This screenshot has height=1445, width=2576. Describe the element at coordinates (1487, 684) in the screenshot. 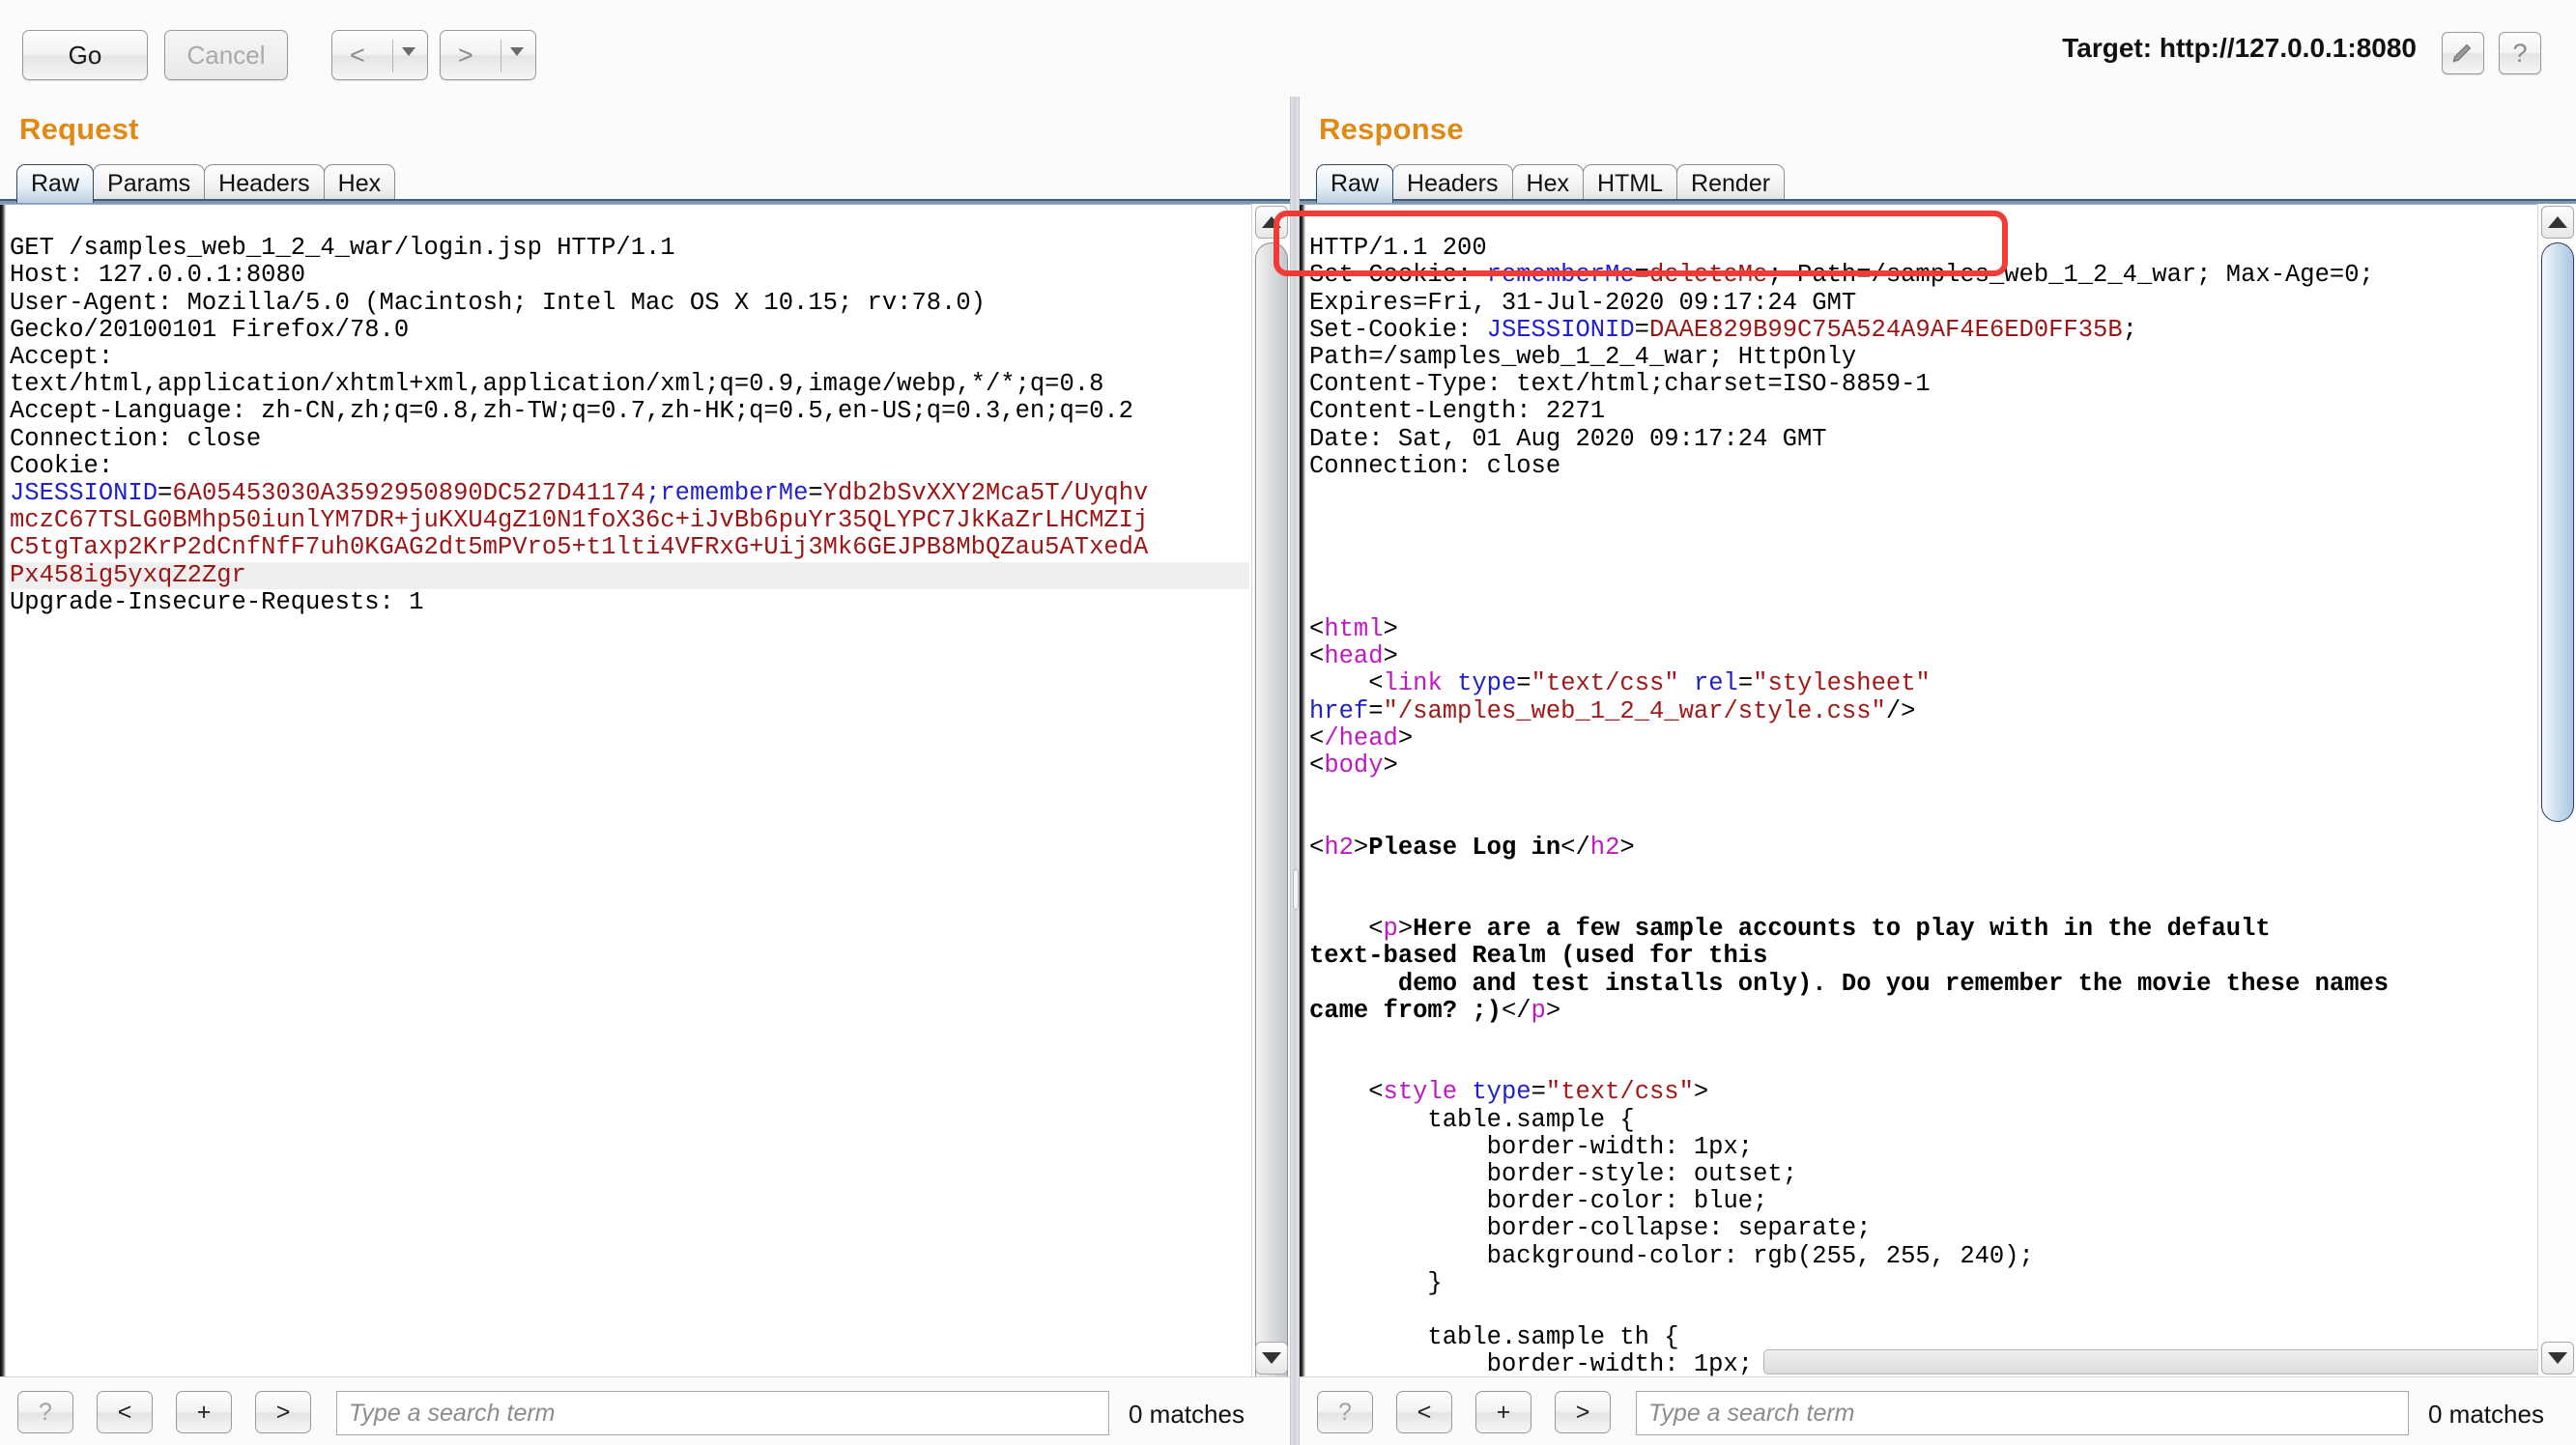

I see `attr-type: type` at that location.